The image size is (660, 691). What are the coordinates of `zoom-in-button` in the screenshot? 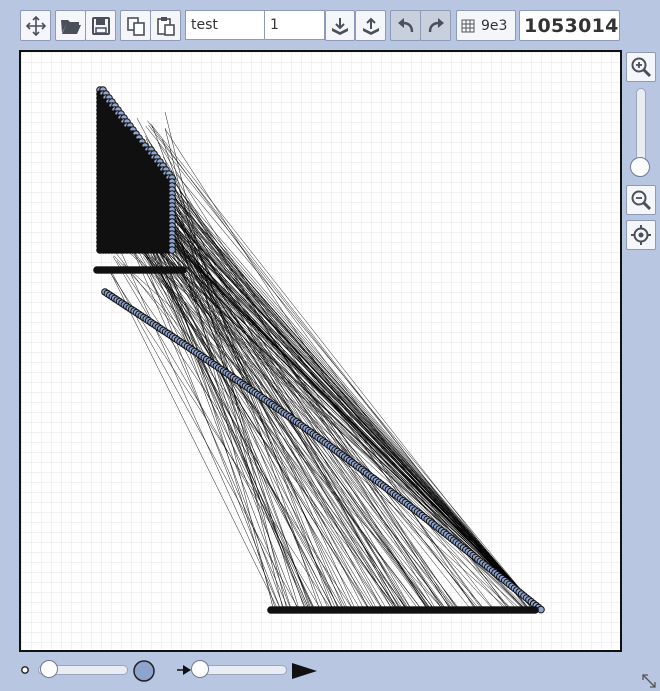 It's located at (641, 67).